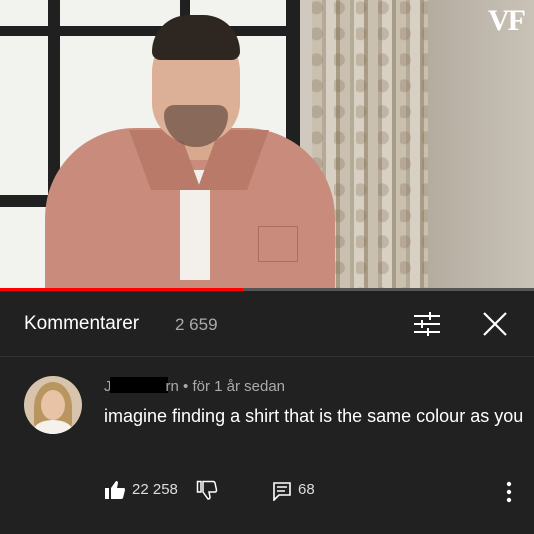 This screenshot has width=534, height=534. What do you see at coordinates (495, 324) in the screenshot?
I see `close-icon` at bounding box center [495, 324].